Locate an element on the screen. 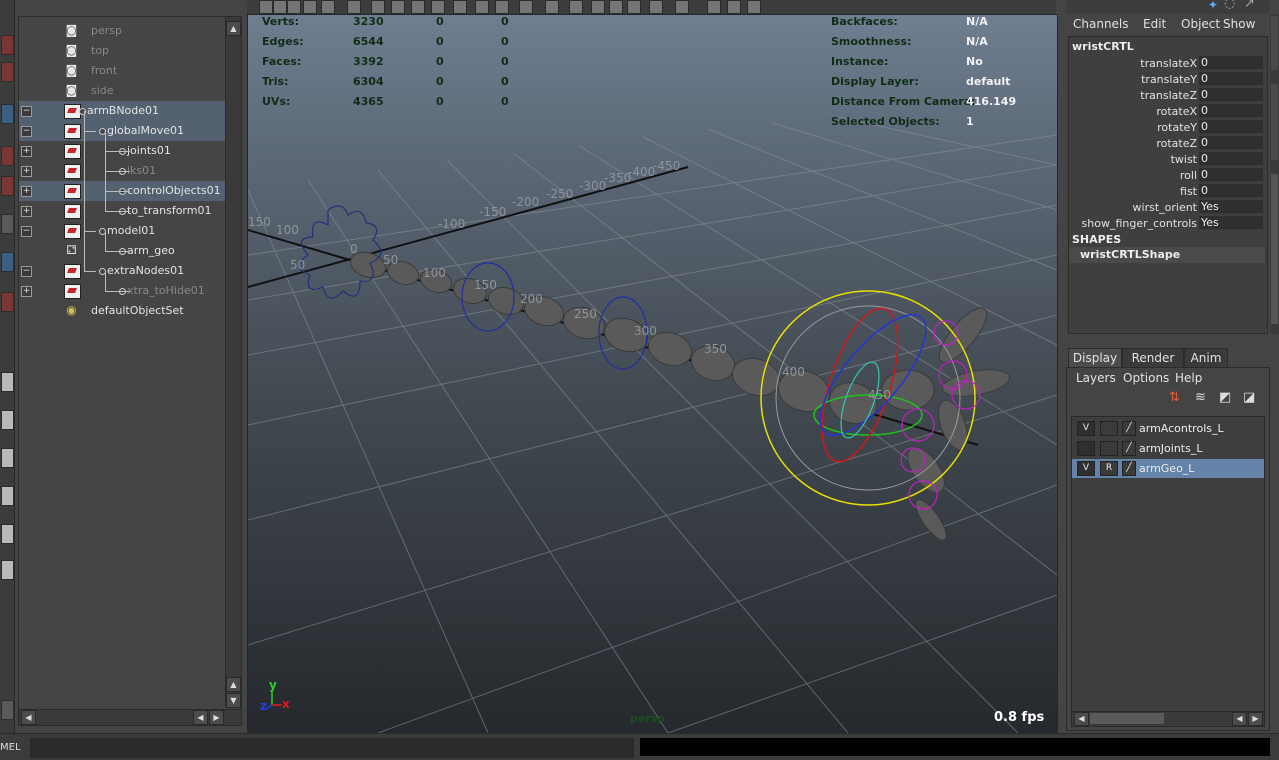 This screenshot has height=760, width=1279. layer-row: V R ╱ armGeo_L is located at coordinates (1168, 468).